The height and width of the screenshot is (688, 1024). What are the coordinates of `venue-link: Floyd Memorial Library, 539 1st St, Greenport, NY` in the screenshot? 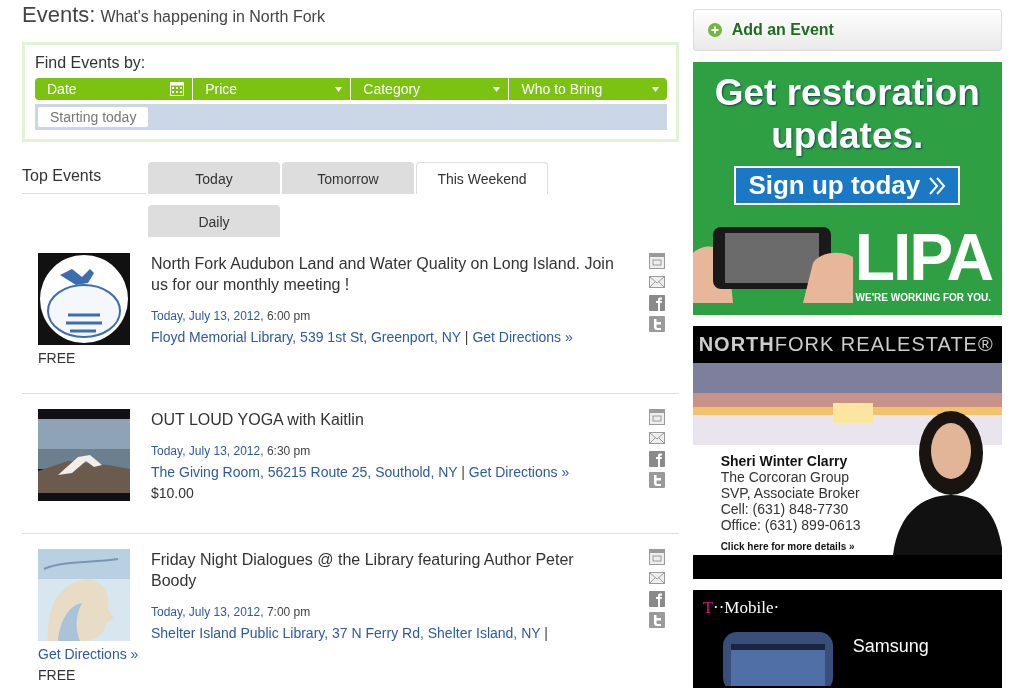 It's located at (306, 337).